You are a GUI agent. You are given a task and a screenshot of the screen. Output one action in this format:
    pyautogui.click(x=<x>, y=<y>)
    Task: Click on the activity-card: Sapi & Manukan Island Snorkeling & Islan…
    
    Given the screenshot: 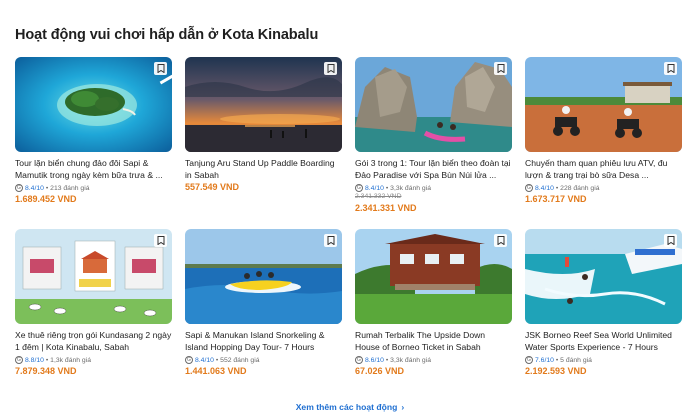 What is the action you would take?
    pyautogui.click(x=263, y=315)
    